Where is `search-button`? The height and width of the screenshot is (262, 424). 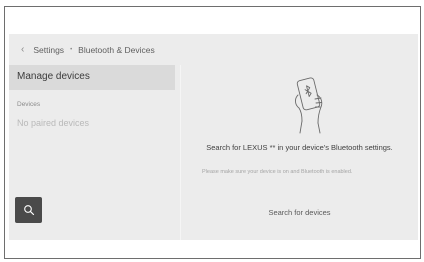 search-button is located at coordinates (28, 210).